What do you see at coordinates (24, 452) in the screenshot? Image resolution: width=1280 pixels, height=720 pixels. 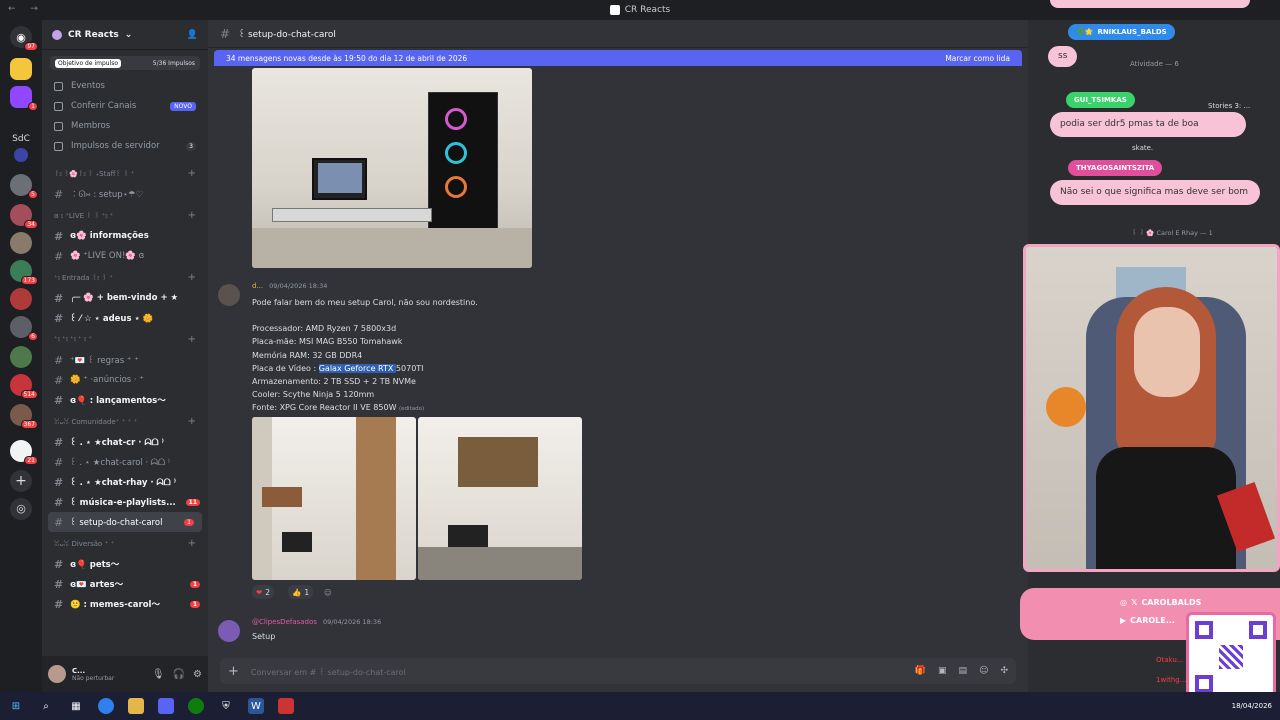 I see `server-icon: 21` at bounding box center [24, 452].